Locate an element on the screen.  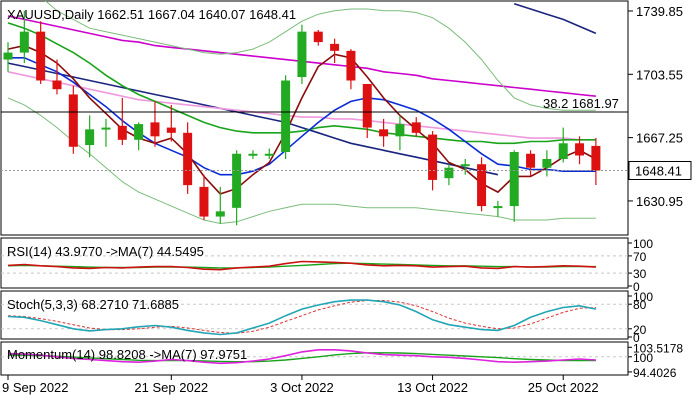
last-price-box: 1648.41 is located at coordinates (660, 170).